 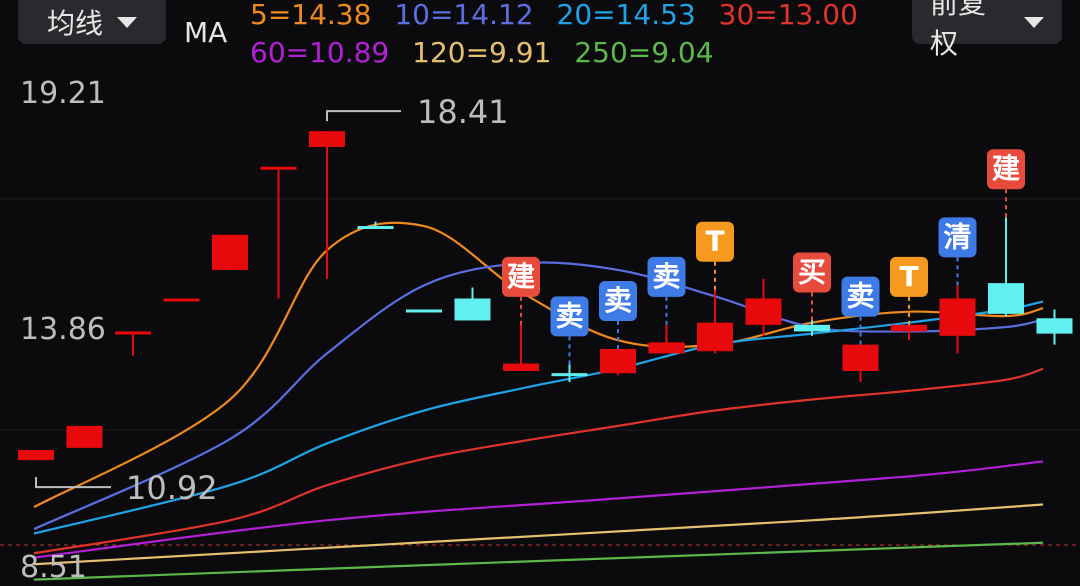 I want to click on signal-badge-label: 清, so click(x=957, y=236).